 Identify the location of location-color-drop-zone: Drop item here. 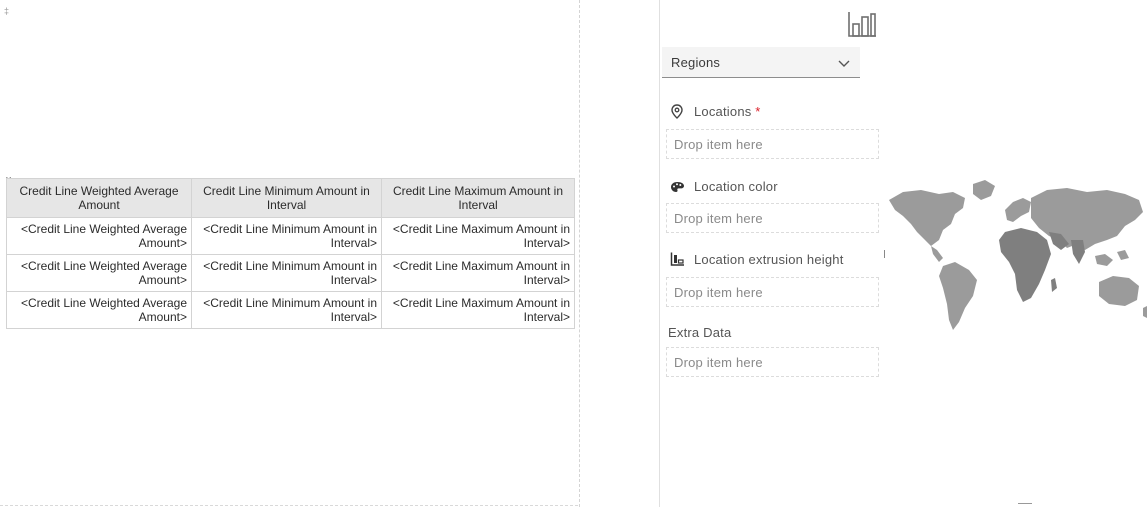
(772, 218).